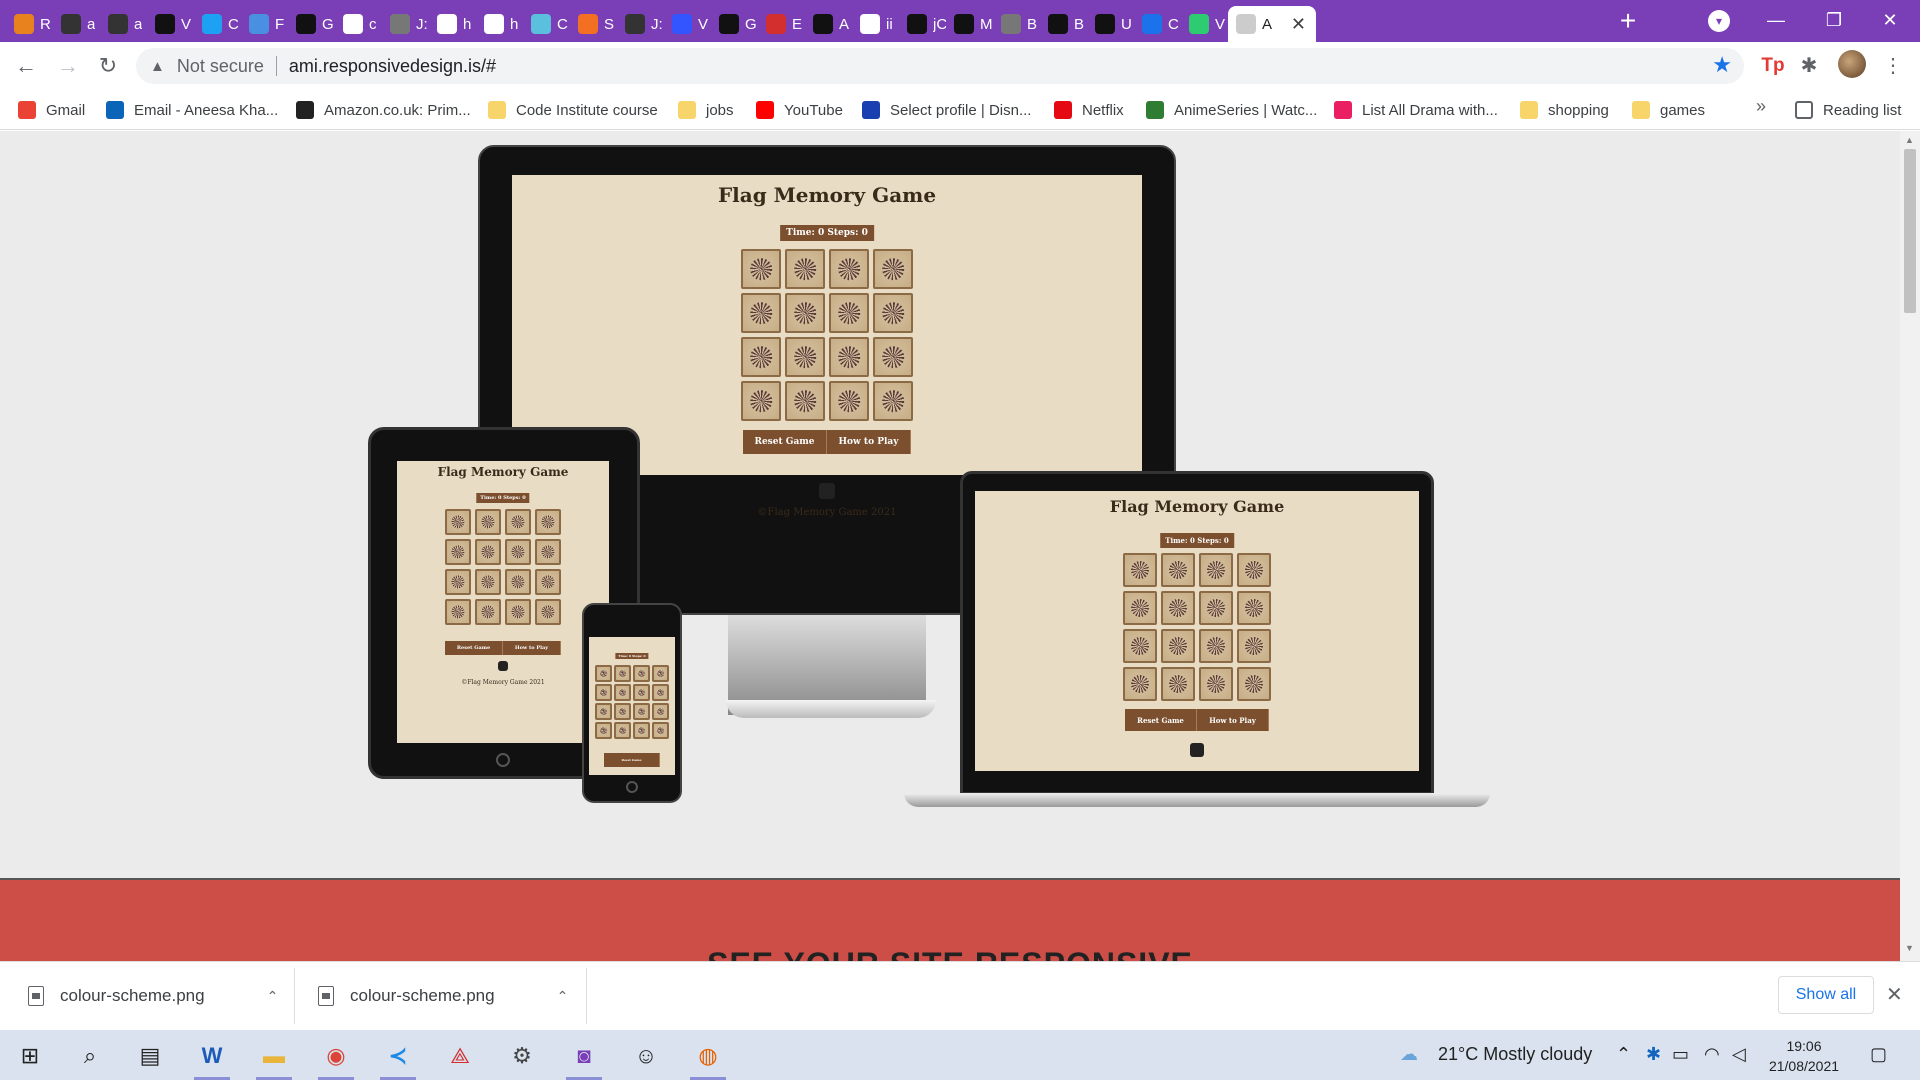  Describe the element at coordinates (68, 66) in the screenshot. I see `forward-button: →` at that location.